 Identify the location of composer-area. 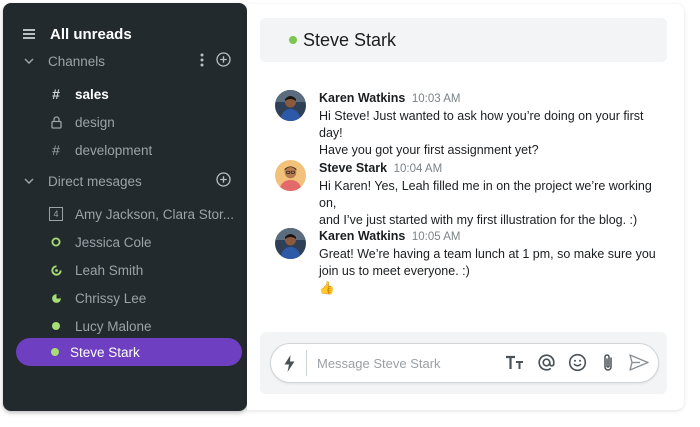
(463, 363).